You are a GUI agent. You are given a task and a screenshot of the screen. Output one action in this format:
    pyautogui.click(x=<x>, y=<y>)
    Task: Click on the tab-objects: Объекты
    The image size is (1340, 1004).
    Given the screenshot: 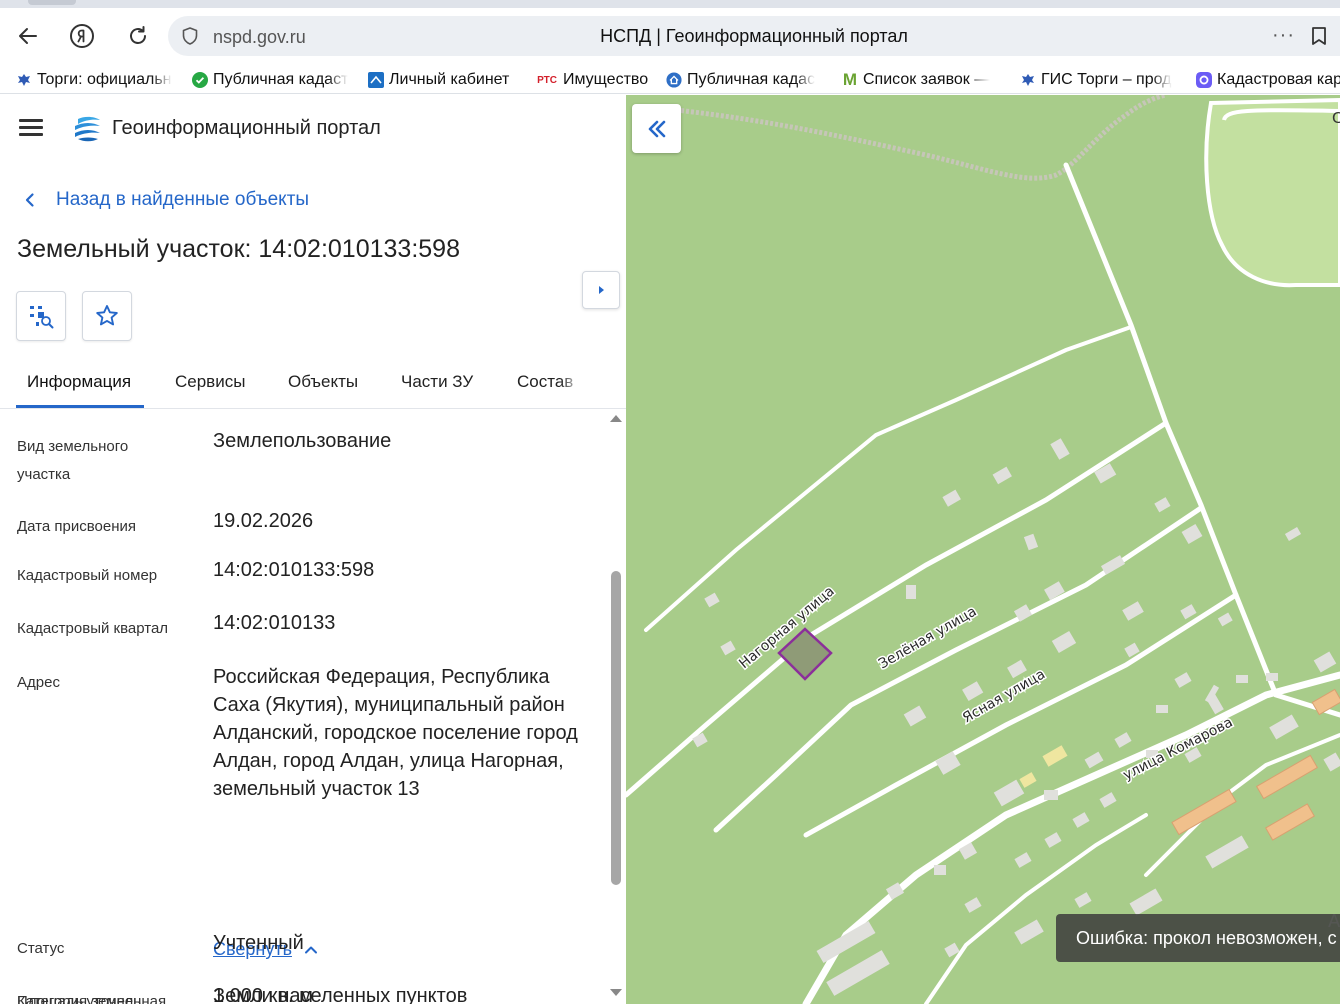 What is the action you would take?
    pyautogui.click(x=323, y=382)
    